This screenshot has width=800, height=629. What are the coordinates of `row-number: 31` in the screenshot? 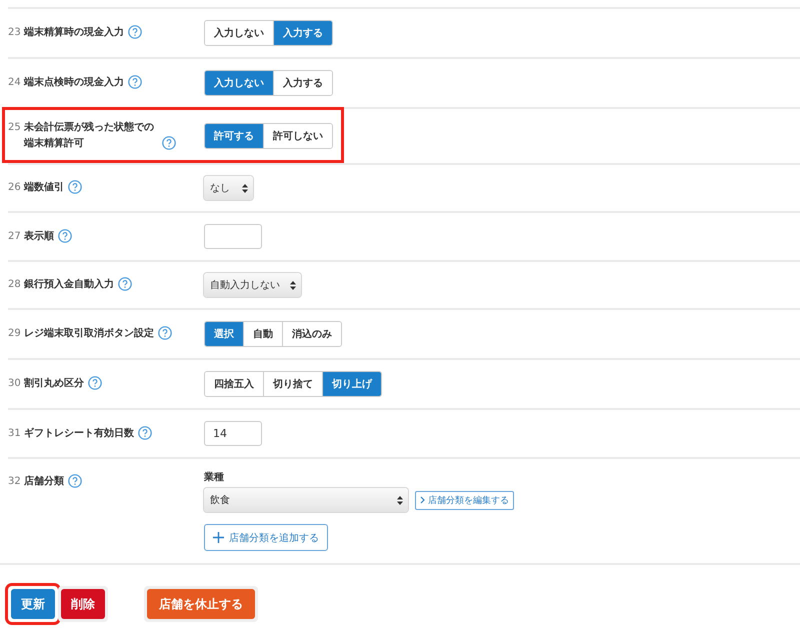 It's located at (15, 433).